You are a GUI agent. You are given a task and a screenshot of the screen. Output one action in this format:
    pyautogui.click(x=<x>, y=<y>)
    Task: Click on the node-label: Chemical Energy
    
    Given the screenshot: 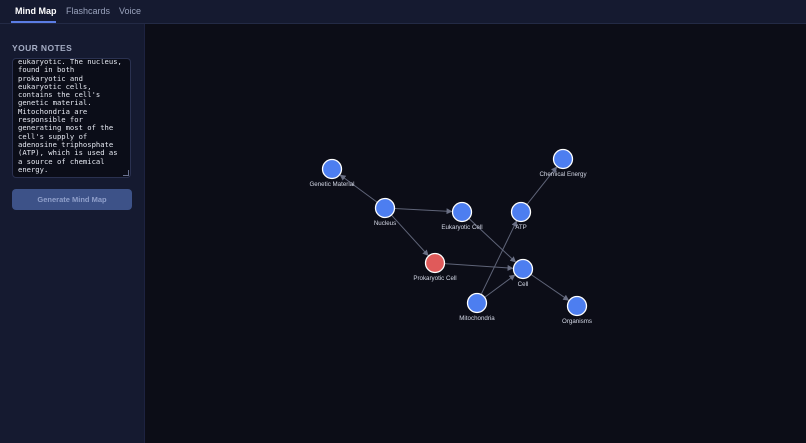 What is the action you would take?
    pyautogui.click(x=563, y=174)
    